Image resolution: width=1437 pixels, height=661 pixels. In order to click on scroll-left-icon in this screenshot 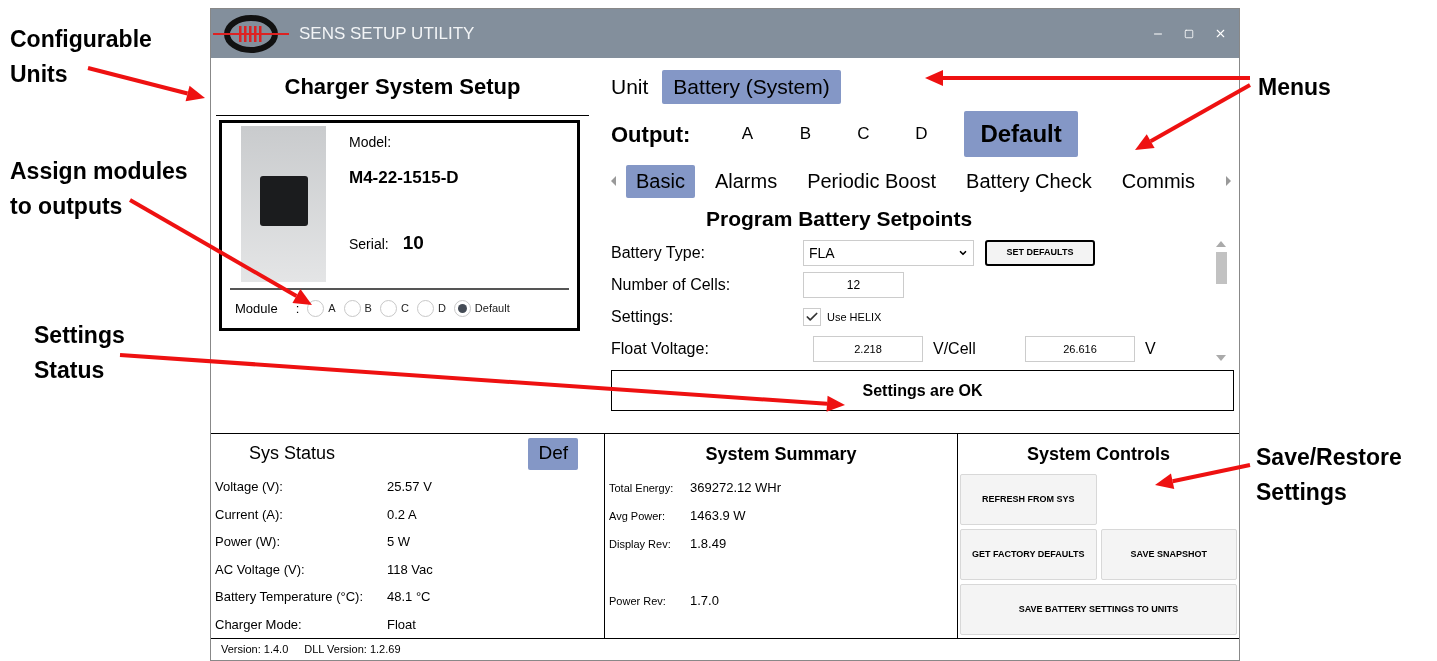, I will do `click(613, 181)`.